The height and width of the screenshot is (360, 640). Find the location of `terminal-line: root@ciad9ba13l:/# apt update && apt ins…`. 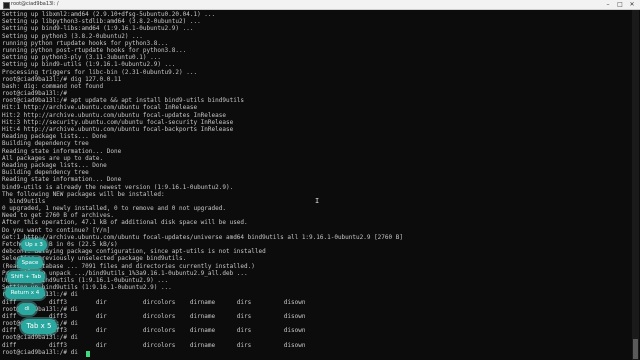

terminal-line: root@ciad9ba13l:/# apt update && apt ins… is located at coordinates (123, 101).